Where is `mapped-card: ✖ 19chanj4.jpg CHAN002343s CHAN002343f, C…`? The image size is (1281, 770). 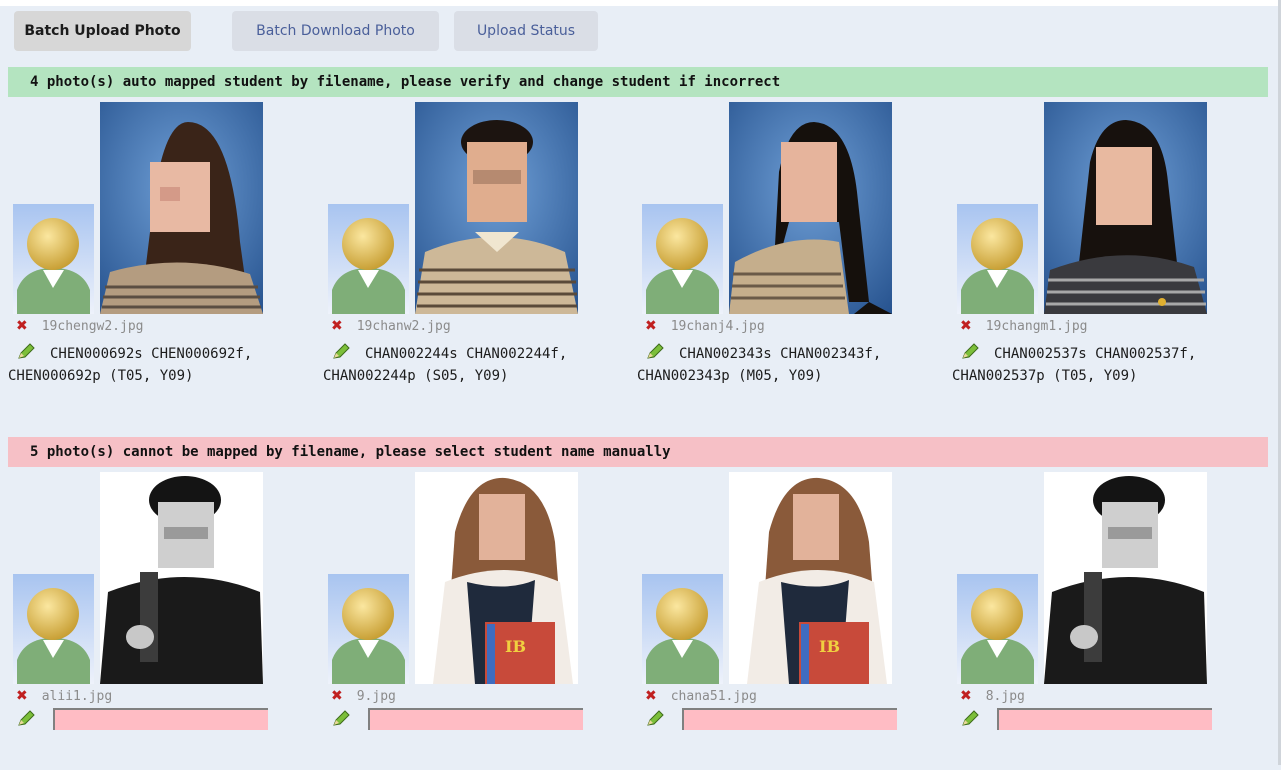 mapped-card: ✖ 19chanj4.jpg CHAN002343s CHAN002343f, C… is located at coordinates (787, 250).